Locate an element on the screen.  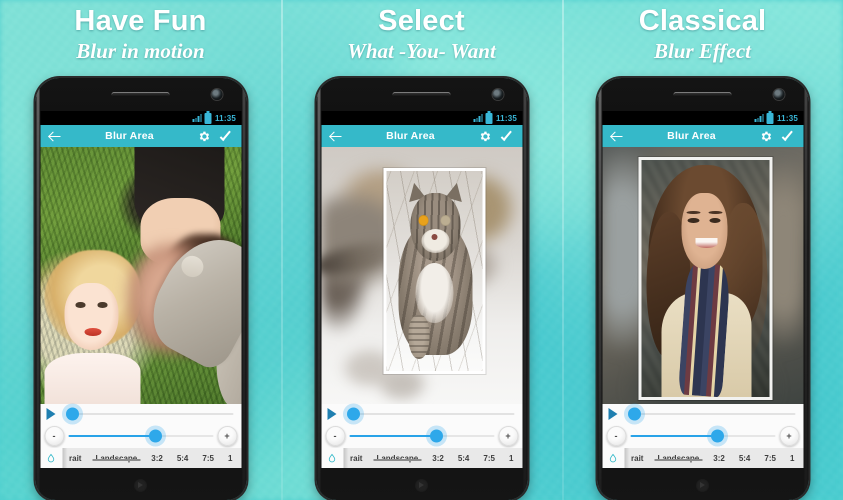
battery-icon is located at coordinates (489, 117).